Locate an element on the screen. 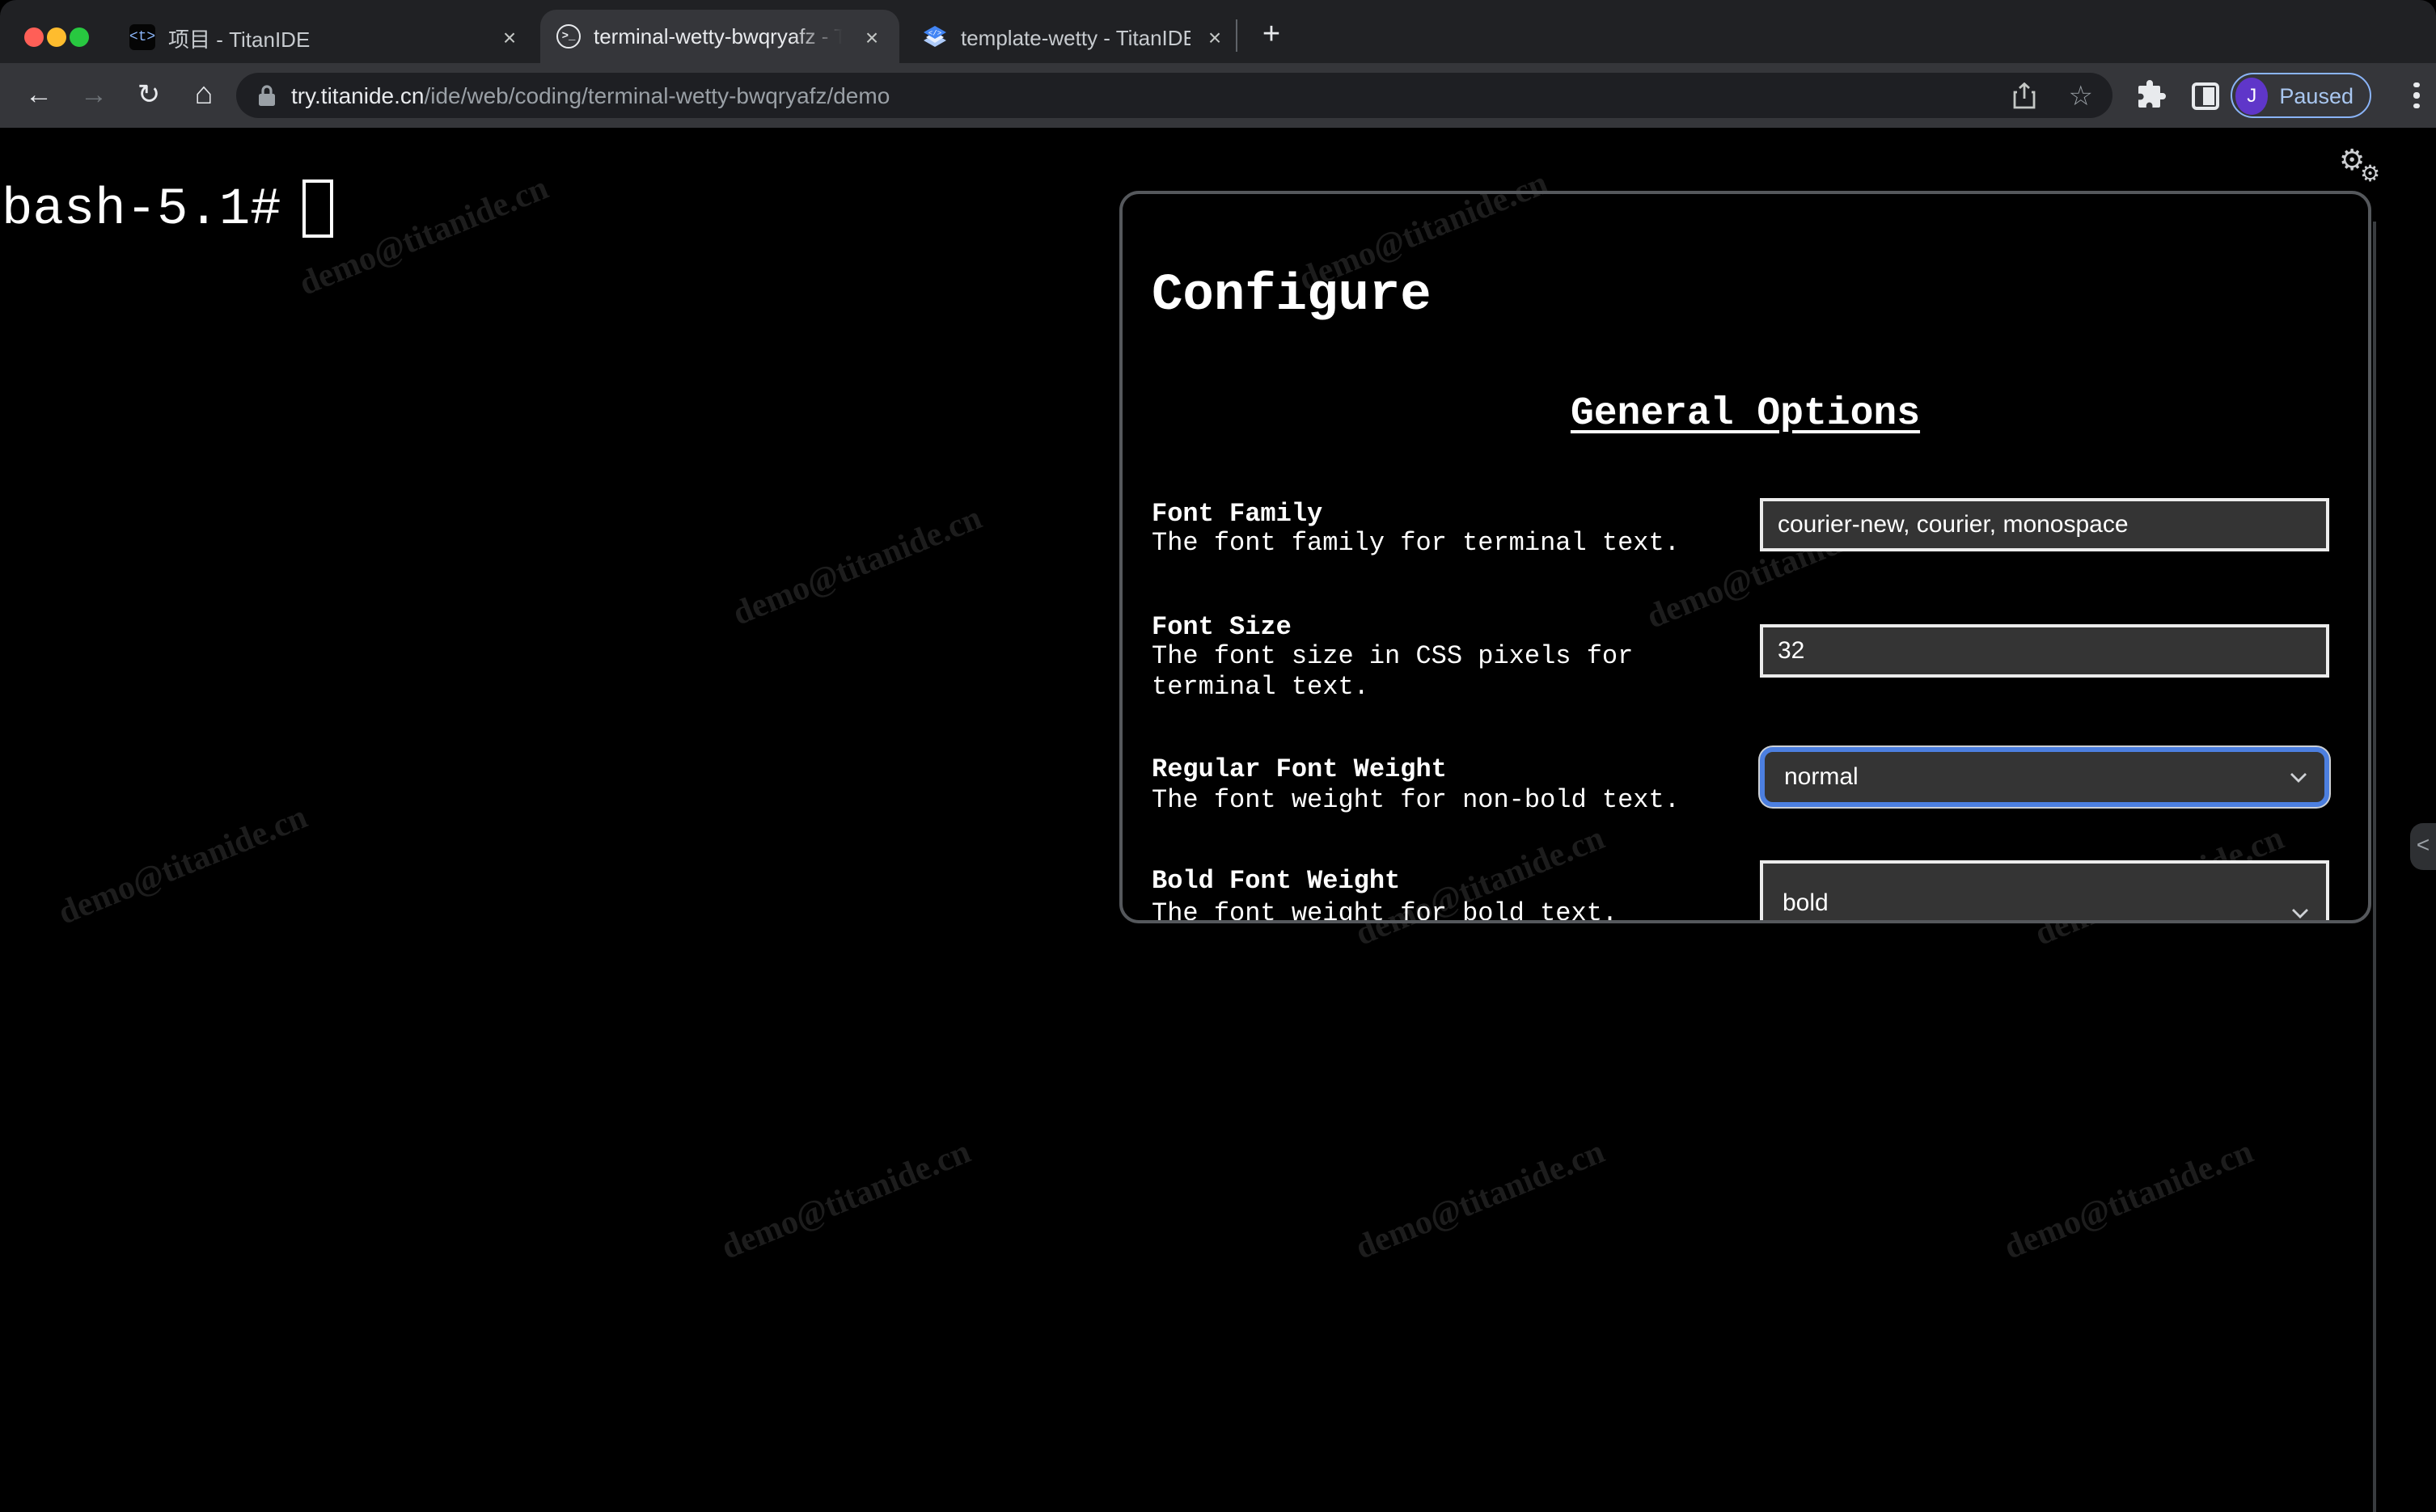 The image size is (2436, 1512). home-button: ⌂ is located at coordinates (203, 95).